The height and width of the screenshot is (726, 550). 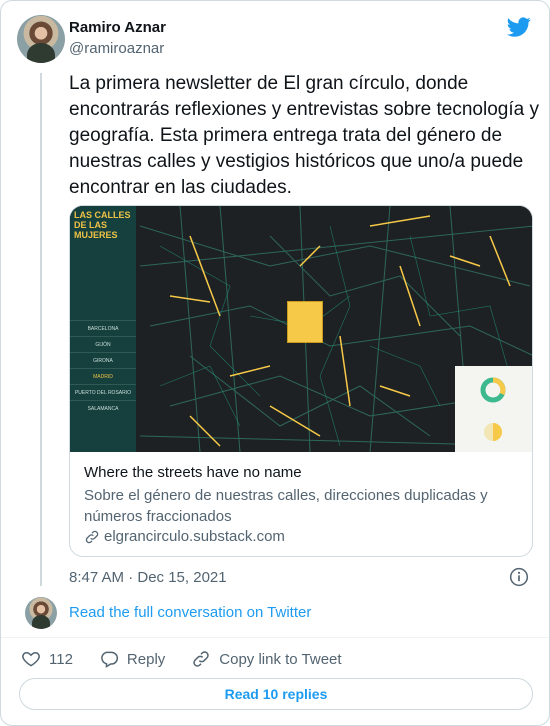 I want to click on map-legend-panel, so click(x=493, y=409).